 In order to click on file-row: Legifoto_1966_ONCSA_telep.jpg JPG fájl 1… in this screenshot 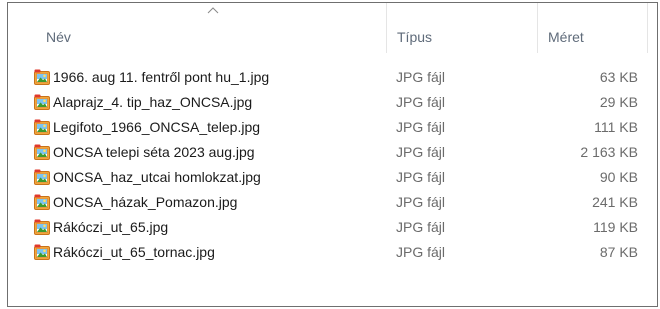, I will do `click(332, 127)`.